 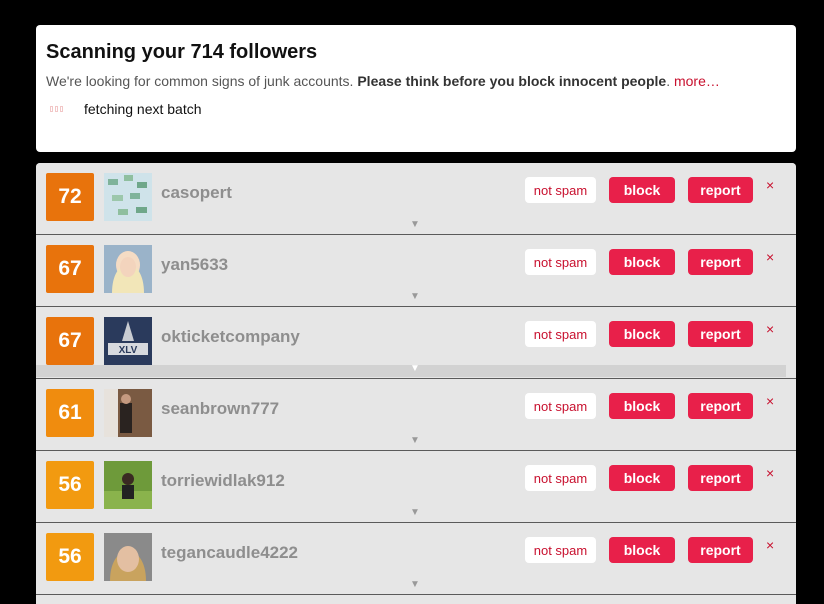 What do you see at coordinates (229, 553) in the screenshot?
I see `username: tegancaudle4222` at bounding box center [229, 553].